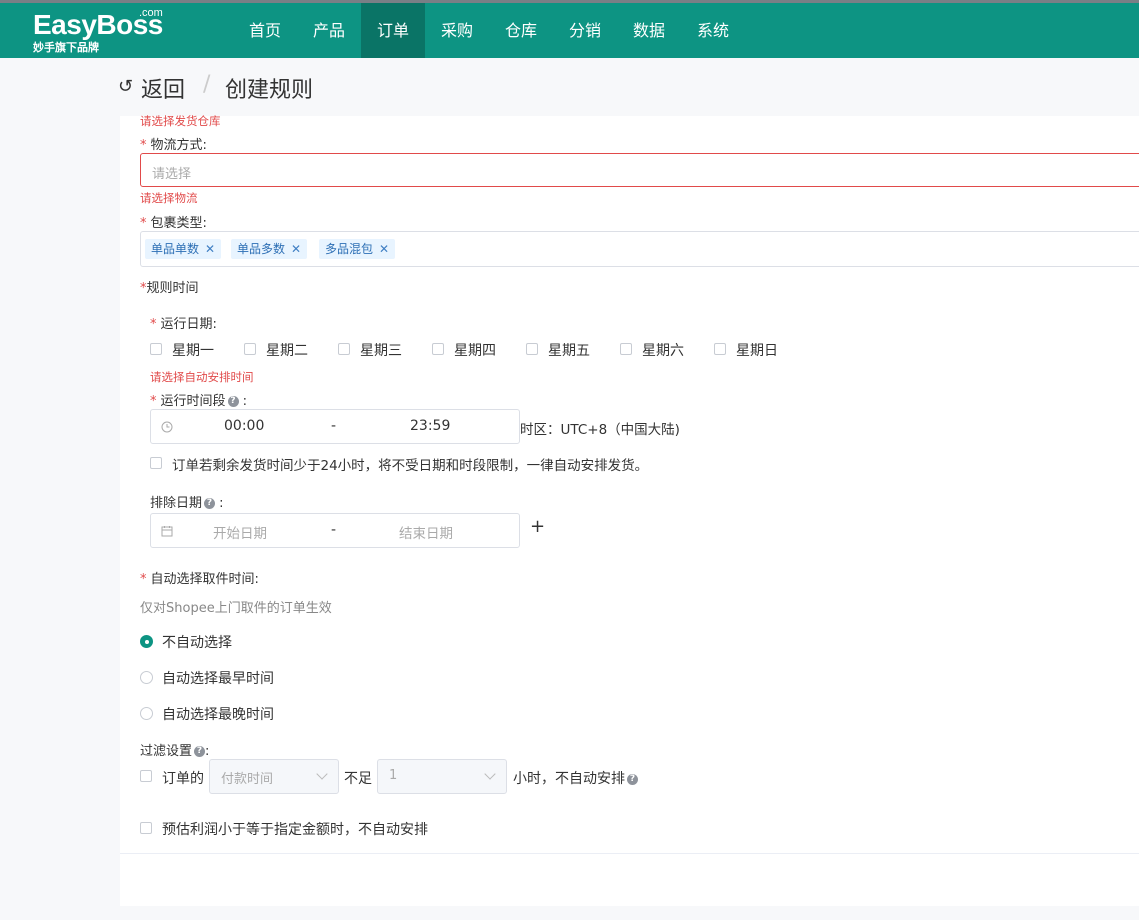 The height and width of the screenshot is (920, 1139). What do you see at coordinates (626, 349) in the screenshot?
I see `checkbox-saturday` at bounding box center [626, 349].